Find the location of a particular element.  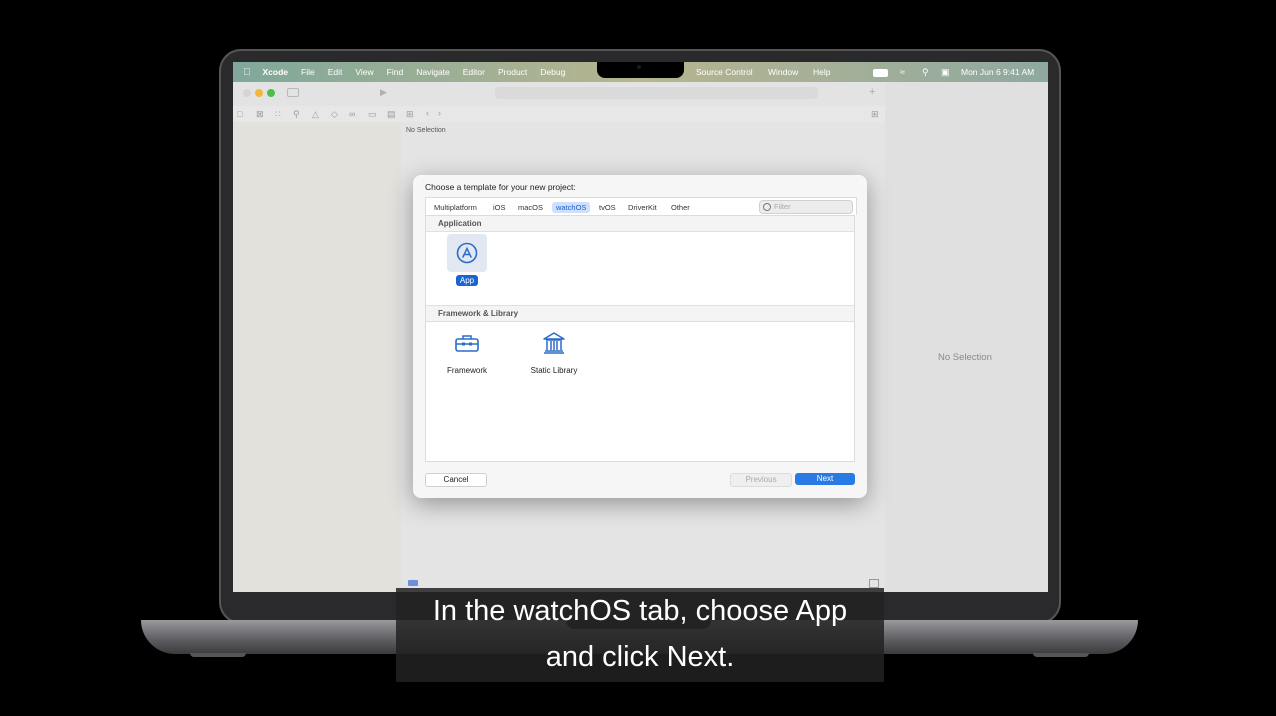

tab-ios: iOS is located at coordinates (499, 207).